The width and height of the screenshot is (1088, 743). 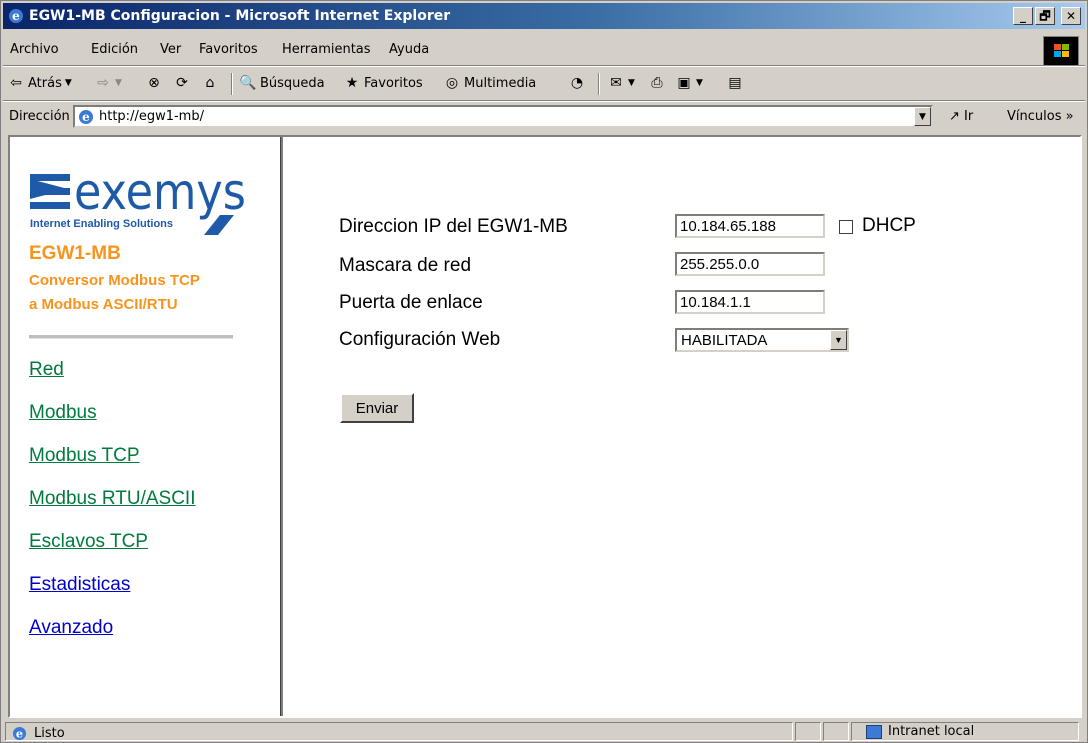 I want to click on ip-input: 10.184.65.188, so click(x=750, y=226).